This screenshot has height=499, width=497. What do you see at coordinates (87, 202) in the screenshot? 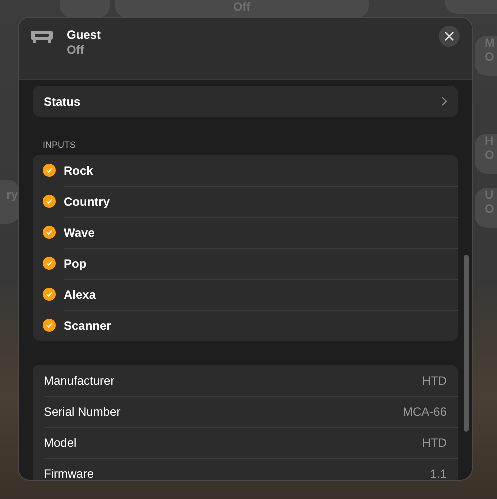
I see `input-label: Country` at bounding box center [87, 202].